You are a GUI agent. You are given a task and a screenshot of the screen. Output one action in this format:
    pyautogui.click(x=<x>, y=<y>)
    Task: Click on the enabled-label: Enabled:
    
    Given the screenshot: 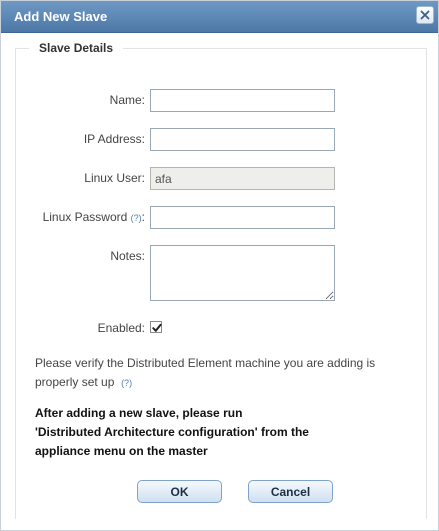 What is the action you would take?
    pyautogui.click(x=121, y=328)
    